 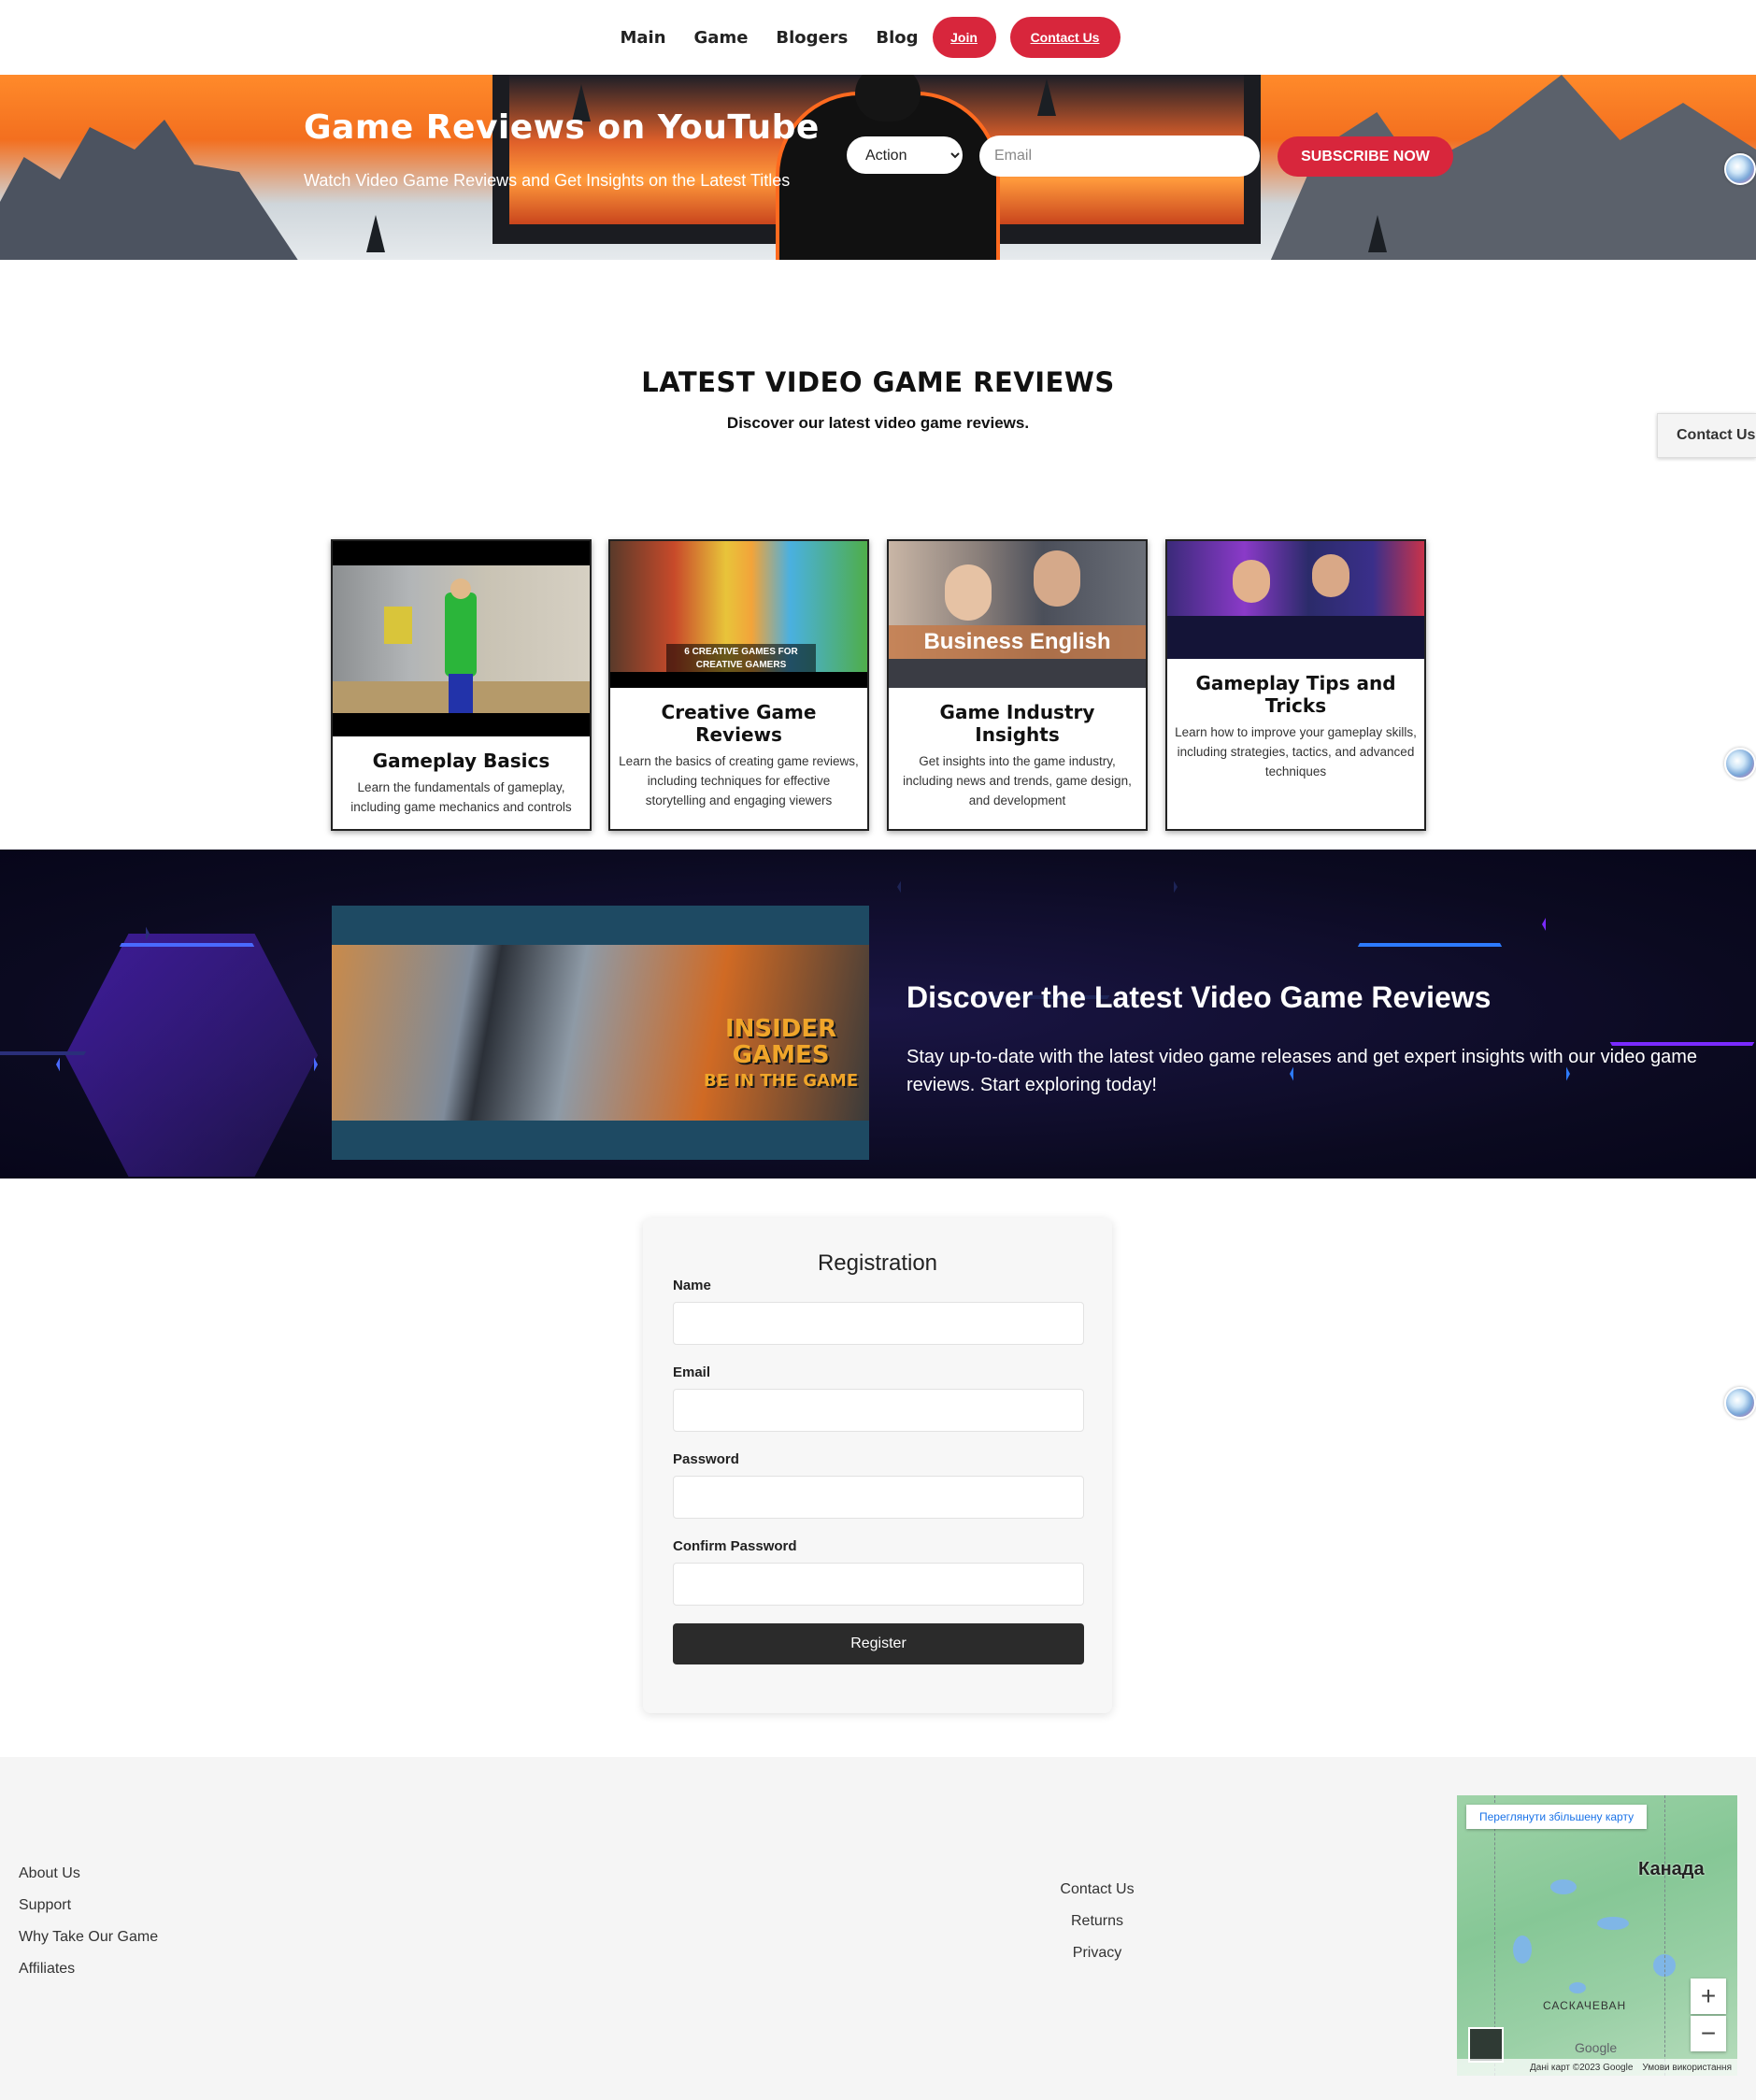 I want to click on card-image-caption: 6 CREATIVE GAMES FOR CREATIVE GAMERS, so click(x=741, y=658).